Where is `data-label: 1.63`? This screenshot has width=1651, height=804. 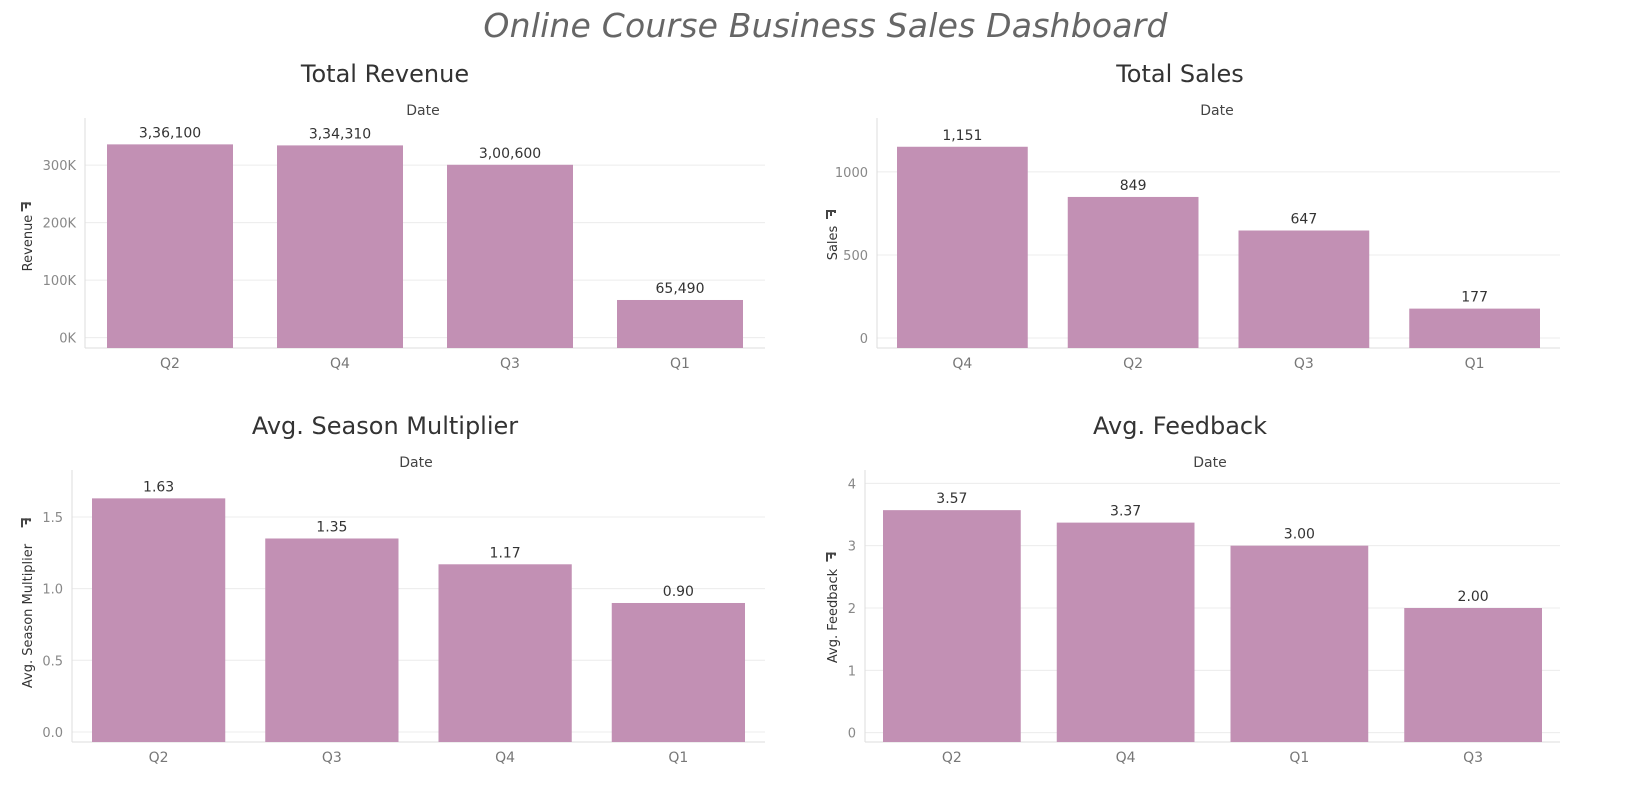 data-label: 1.63 is located at coordinates (158, 487).